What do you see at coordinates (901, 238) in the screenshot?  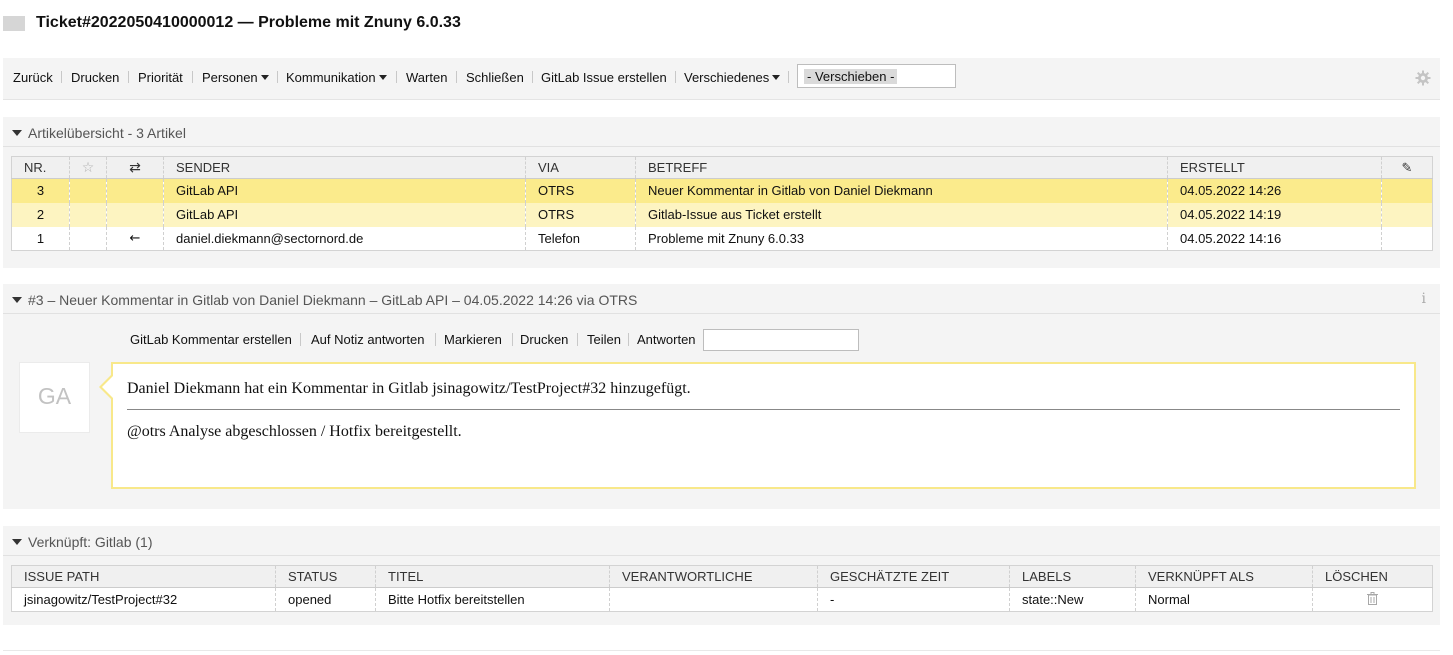 I see `article-subject: Probleme mit Znuny 6.0.33` at bounding box center [901, 238].